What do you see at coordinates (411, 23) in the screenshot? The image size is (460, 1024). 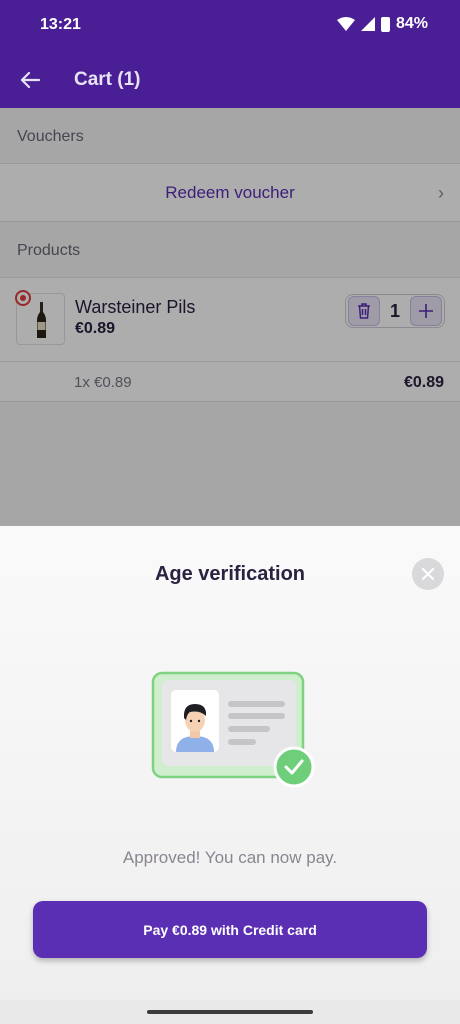 I see `battery-percent: 84%` at bounding box center [411, 23].